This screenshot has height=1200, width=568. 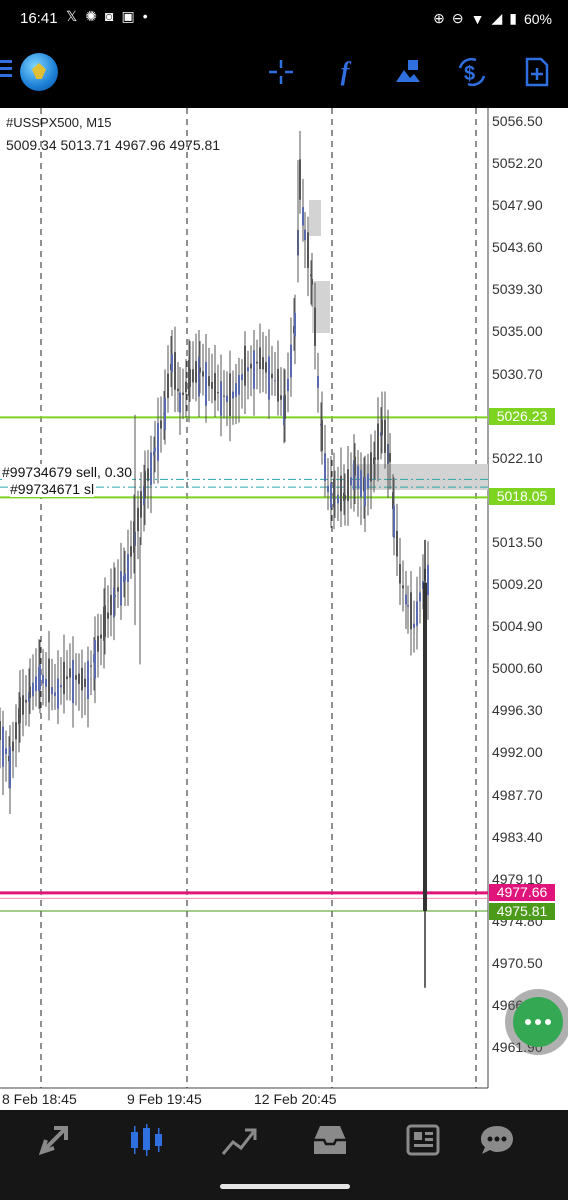 What do you see at coordinates (53, 1141) in the screenshot?
I see `quotes-icon` at bounding box center [53, 1141].